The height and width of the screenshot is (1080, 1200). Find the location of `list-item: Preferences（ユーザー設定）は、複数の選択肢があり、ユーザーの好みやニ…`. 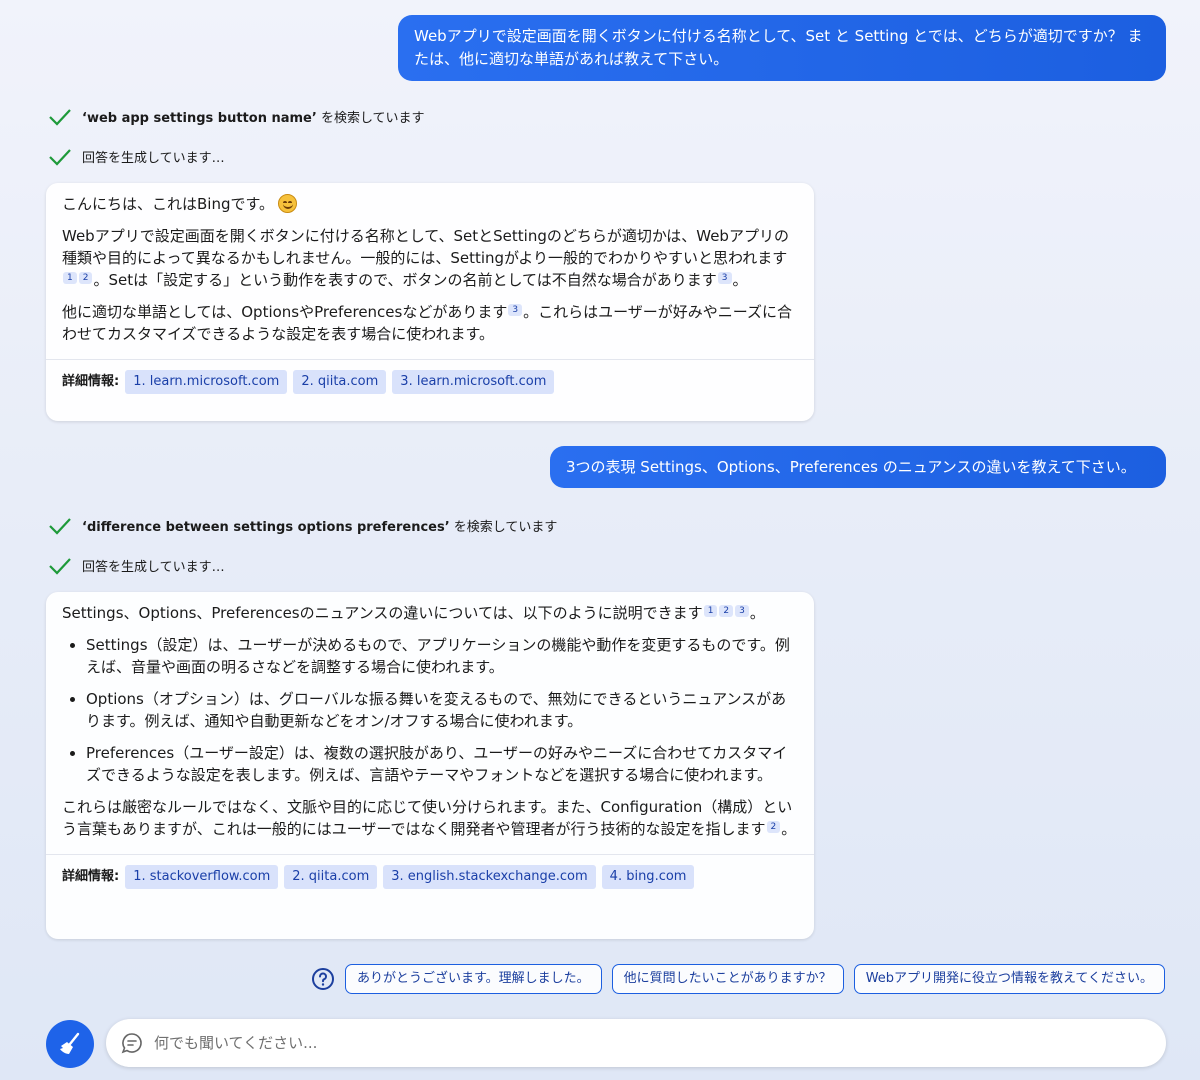

list-item: Preferences（ユーザー設定）は、複数の選択肢があり、ユーザーの好みやニ… is located at coordinates (442, 764).